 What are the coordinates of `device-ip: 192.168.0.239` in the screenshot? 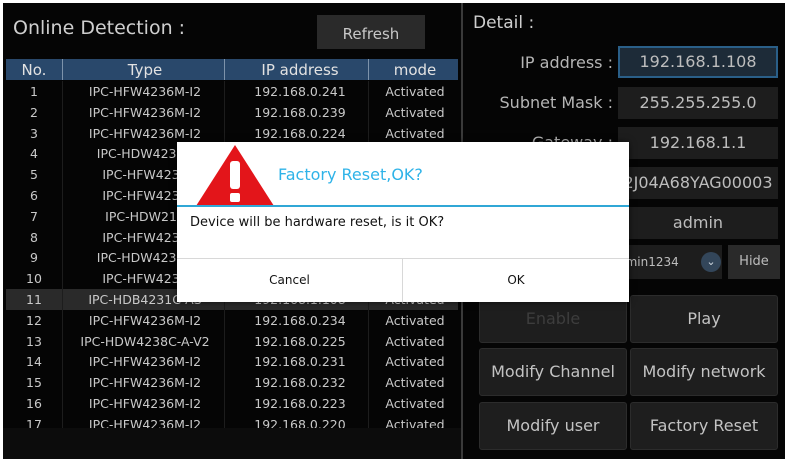 It's located at (300, 112).